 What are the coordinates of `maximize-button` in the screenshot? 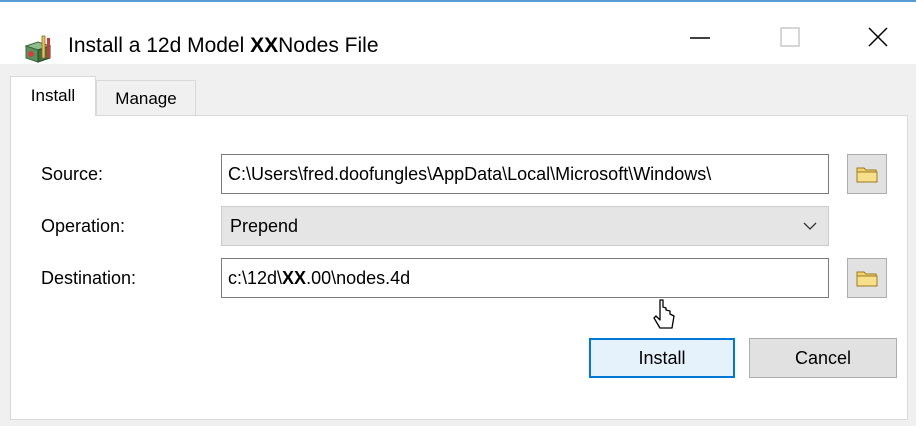 It's located at (790, 37).